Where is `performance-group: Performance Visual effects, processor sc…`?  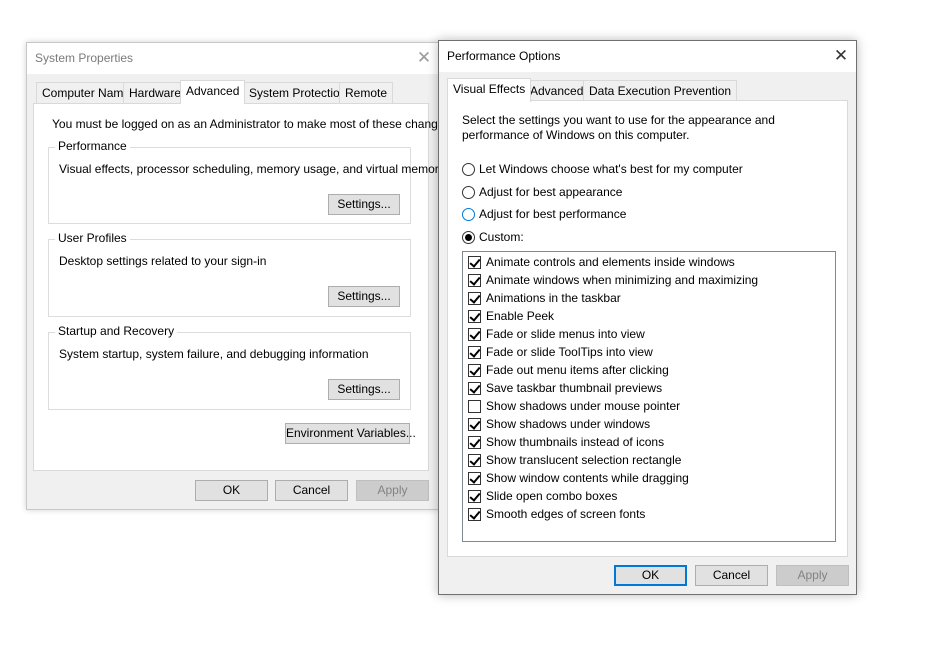 performance-group: Performance Visual effects, processor sc… is located at coordinates (246, 181).